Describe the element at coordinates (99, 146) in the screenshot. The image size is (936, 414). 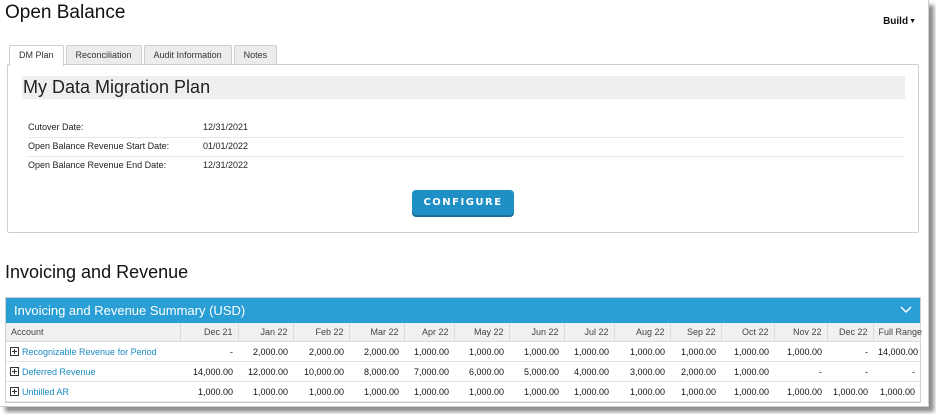
I see `field-label: Open Balance Revenue Start Date:` at that location.